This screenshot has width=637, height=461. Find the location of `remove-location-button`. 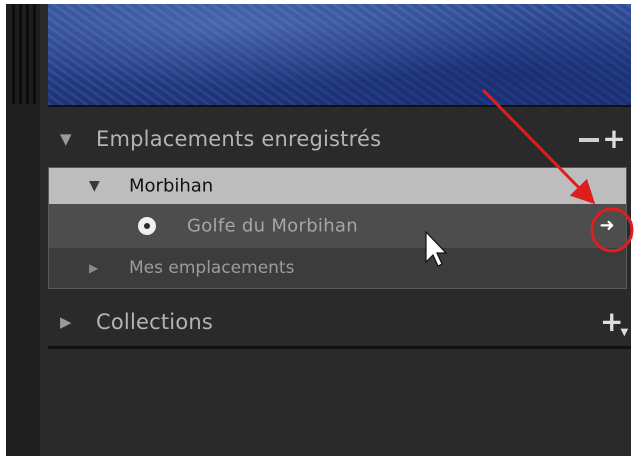

remove-location-button is located at coordinates (589, 140).